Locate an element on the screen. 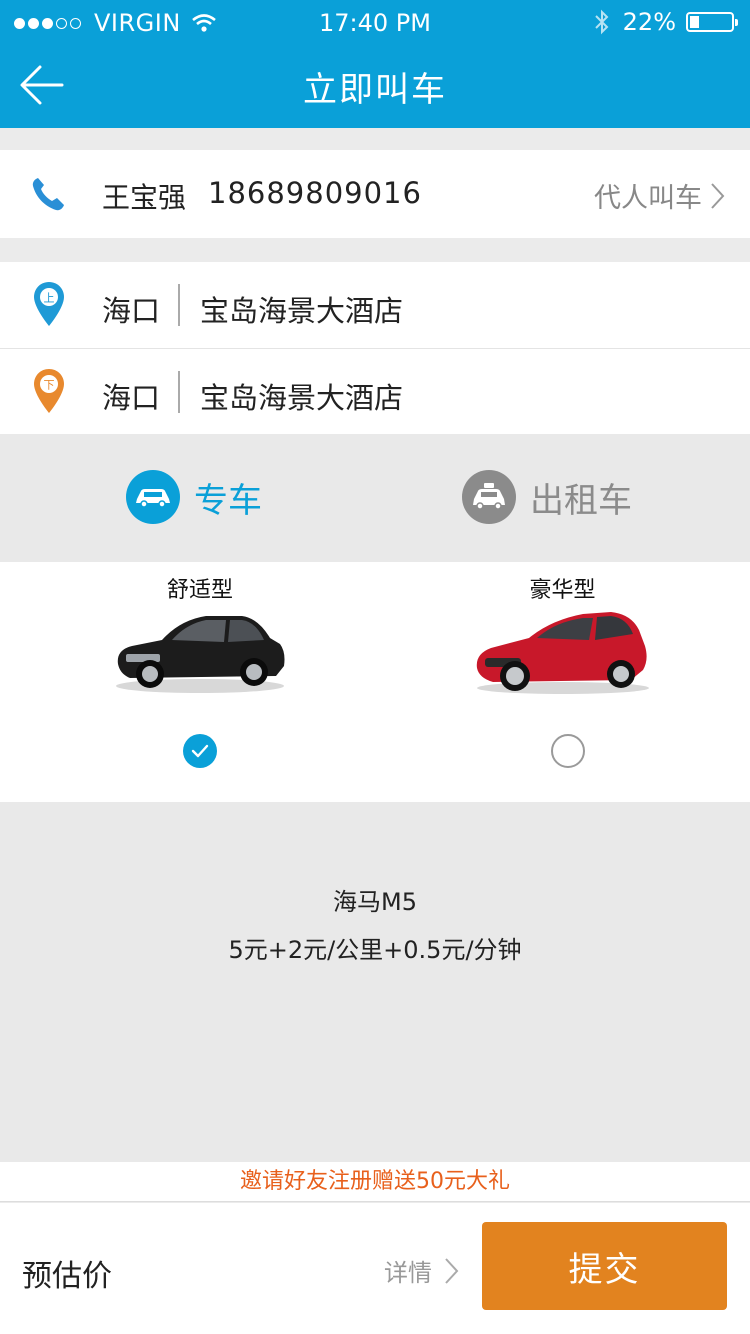 Image resolution: width=750 pixels, height=1334 pixels. dropoff-city: 海口 is located at coordinates (131, 398).